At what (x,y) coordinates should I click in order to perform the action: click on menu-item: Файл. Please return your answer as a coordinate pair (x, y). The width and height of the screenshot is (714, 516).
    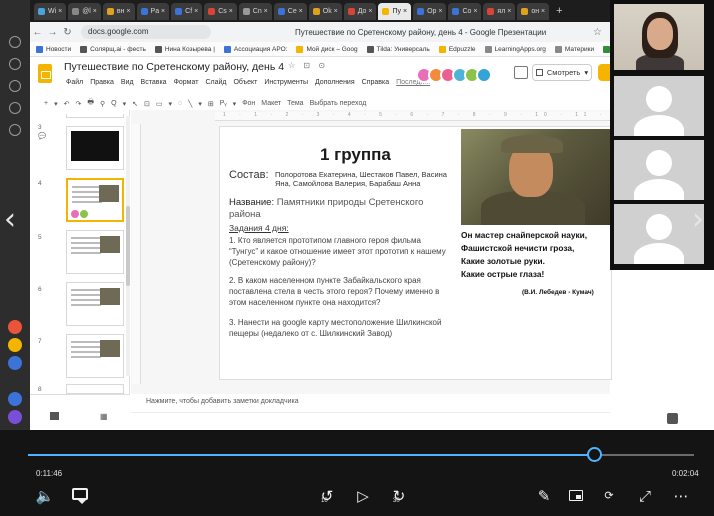
    Looking at the image, I should click on (74, 82).